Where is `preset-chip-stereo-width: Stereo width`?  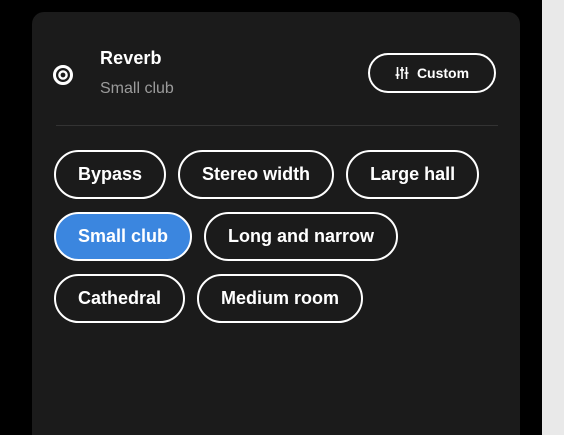 preset-chip-stereo-width: Stereo width is located at coordinates (256, 174).